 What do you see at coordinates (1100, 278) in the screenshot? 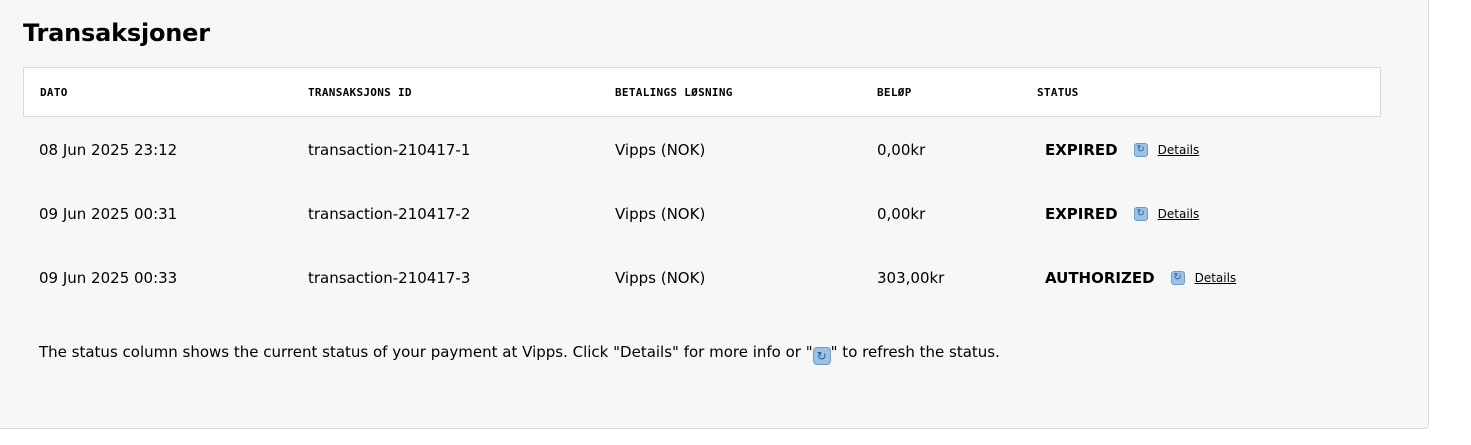
I see `status-badge: AUTHORIZED` at bounding box center [1100, 278].